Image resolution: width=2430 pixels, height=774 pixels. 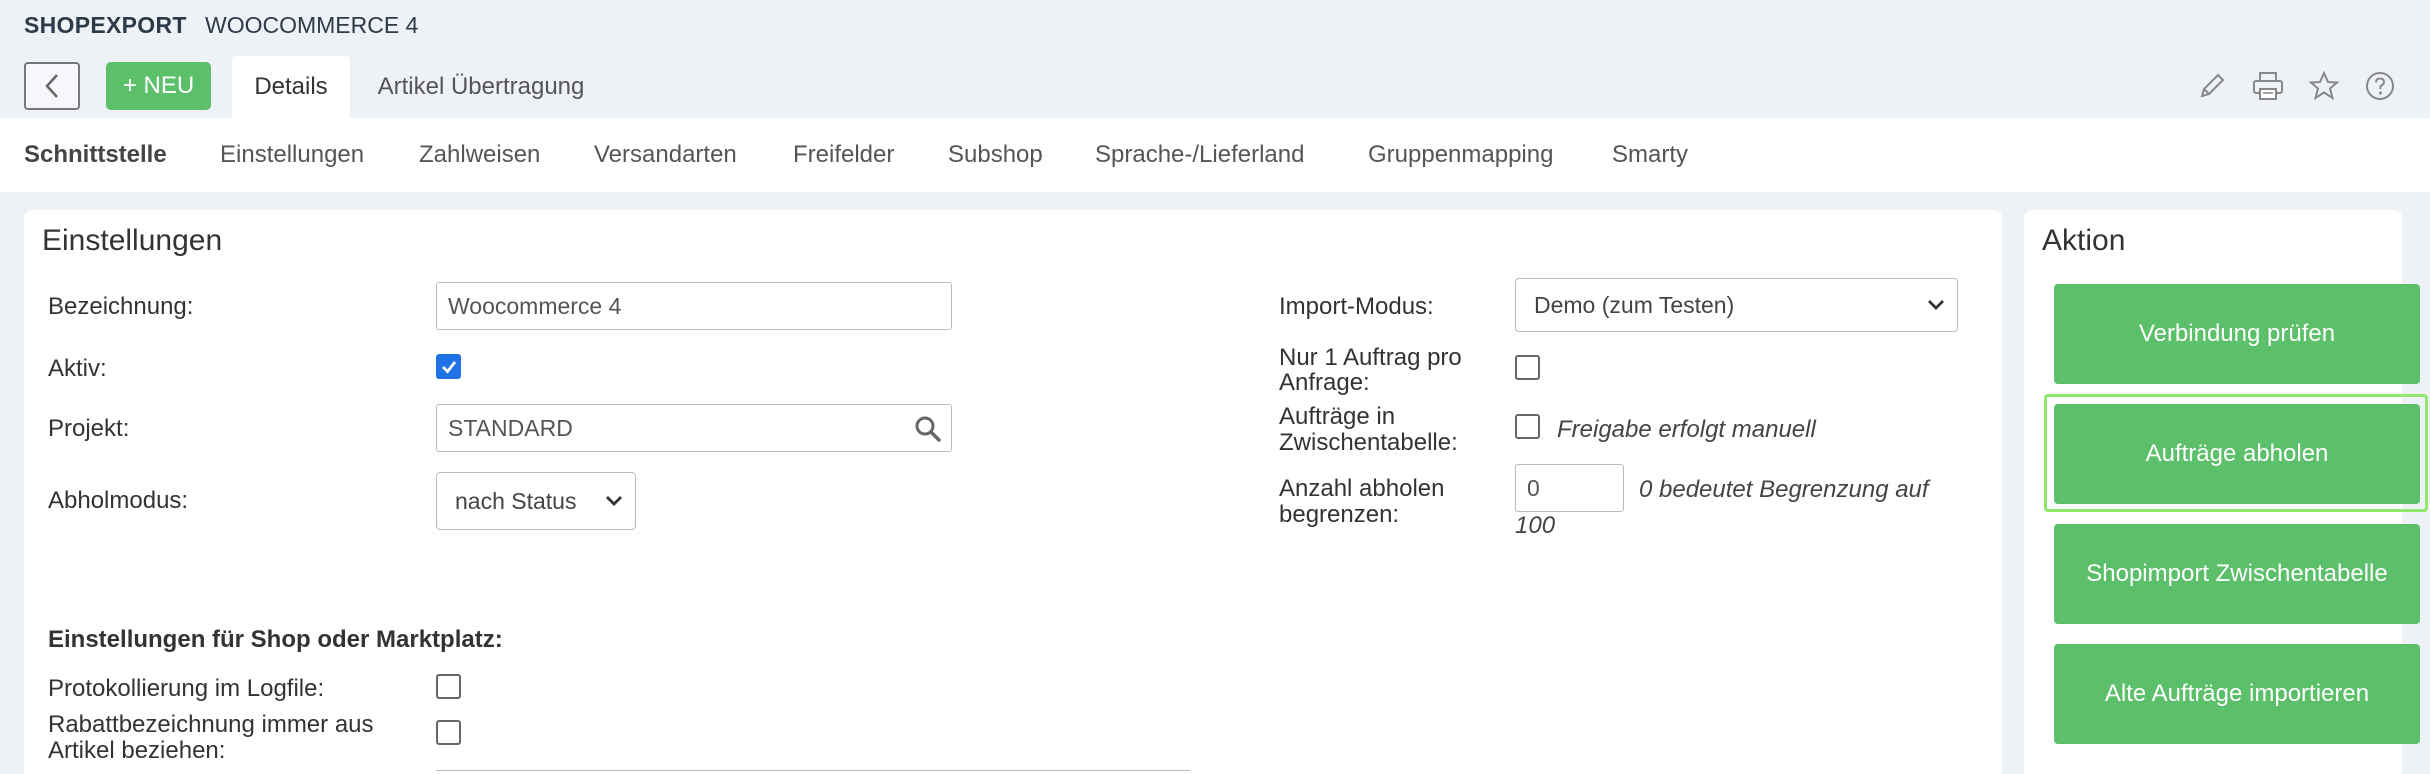 What do you see at coordinates (1337, 416) in the screenshot?
I see `zwischentabelle-label-line1: Aufträge in` at bounding box center [1337, 416].